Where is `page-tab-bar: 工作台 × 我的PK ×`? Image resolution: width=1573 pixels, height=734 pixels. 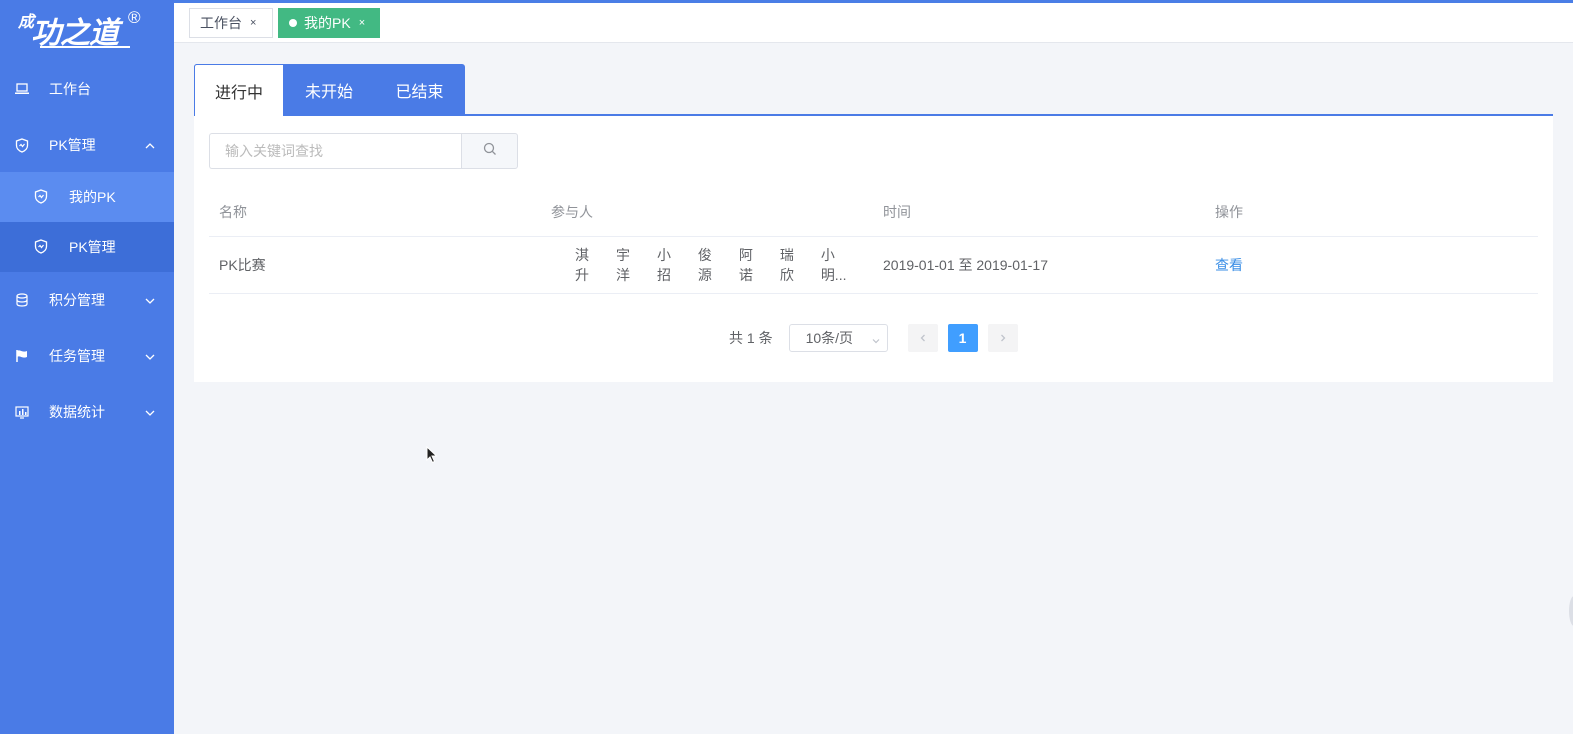
page-tab-bar: 工作台 × 我的PK × is located at coordinates (873, 23).